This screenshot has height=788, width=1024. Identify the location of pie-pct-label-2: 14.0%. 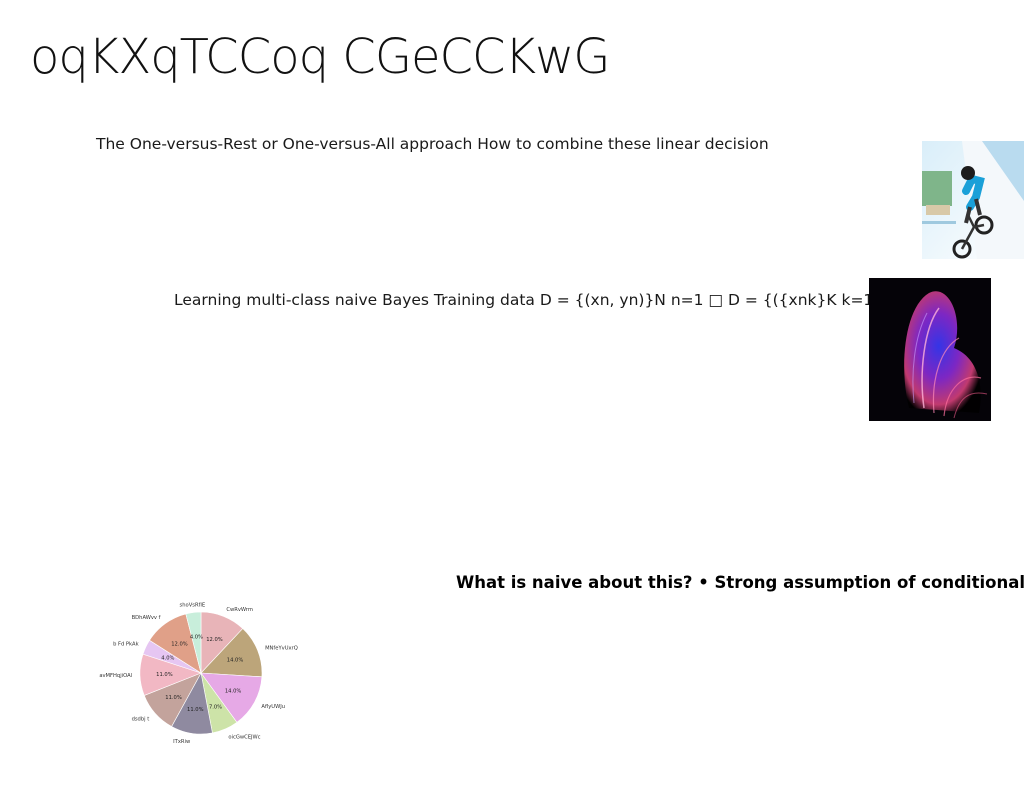
(233, 692).